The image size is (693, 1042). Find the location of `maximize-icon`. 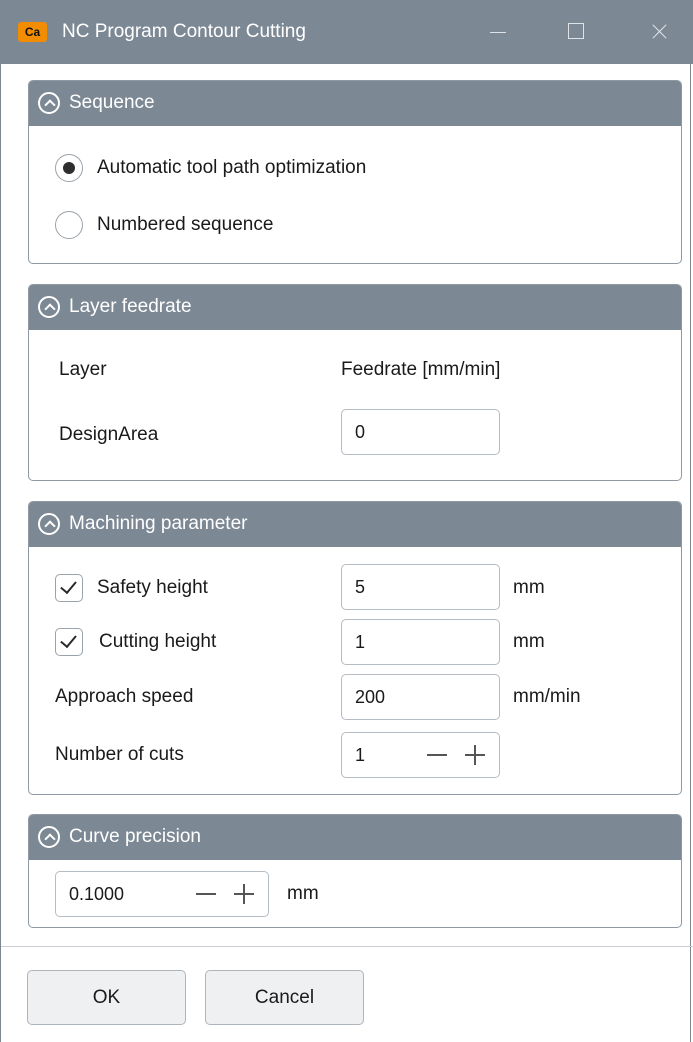

maximize-icon is located at coordinates (576, 31).